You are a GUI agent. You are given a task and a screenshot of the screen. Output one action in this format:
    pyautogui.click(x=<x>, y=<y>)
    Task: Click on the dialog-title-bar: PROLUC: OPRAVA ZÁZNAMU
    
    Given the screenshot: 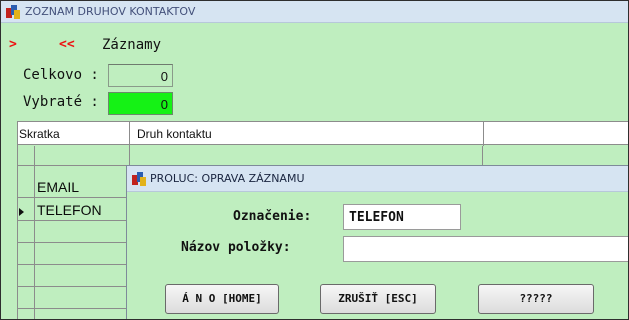 What is the action you would take?
    pyautogui.click(x=377, y=179)
    